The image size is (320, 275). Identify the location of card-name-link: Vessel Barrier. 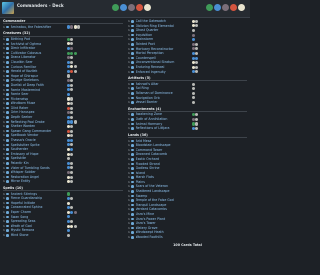
(164, 102).